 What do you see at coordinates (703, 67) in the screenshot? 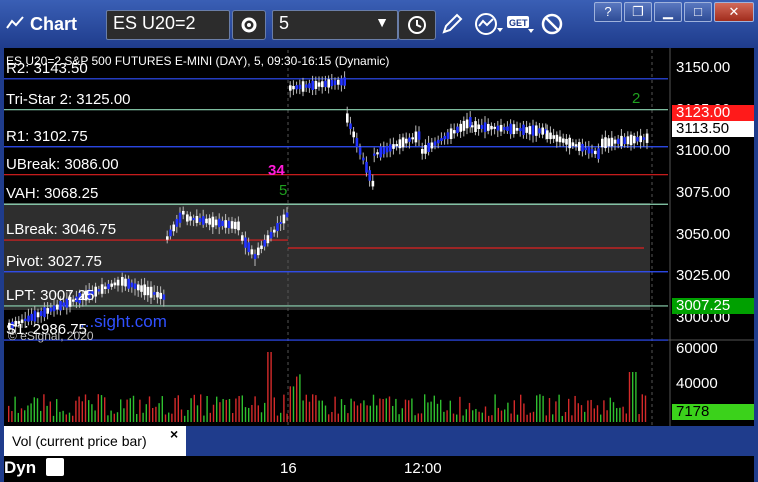
I see `price-tick: 3150.00` at bounding box center [703, 67].